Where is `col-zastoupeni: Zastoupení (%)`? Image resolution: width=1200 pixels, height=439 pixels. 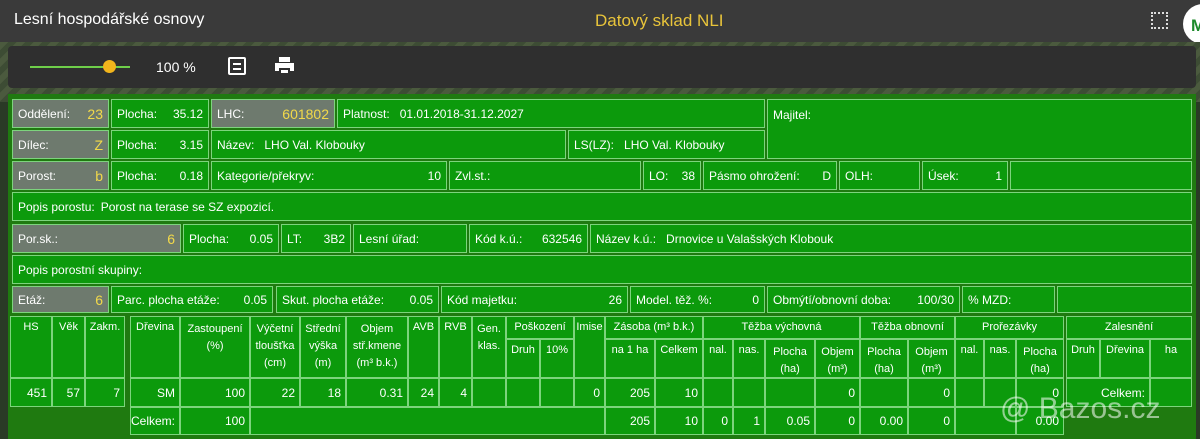 col-zastoupeni: Zastoupení (%) is located at coordinates (215, 347).